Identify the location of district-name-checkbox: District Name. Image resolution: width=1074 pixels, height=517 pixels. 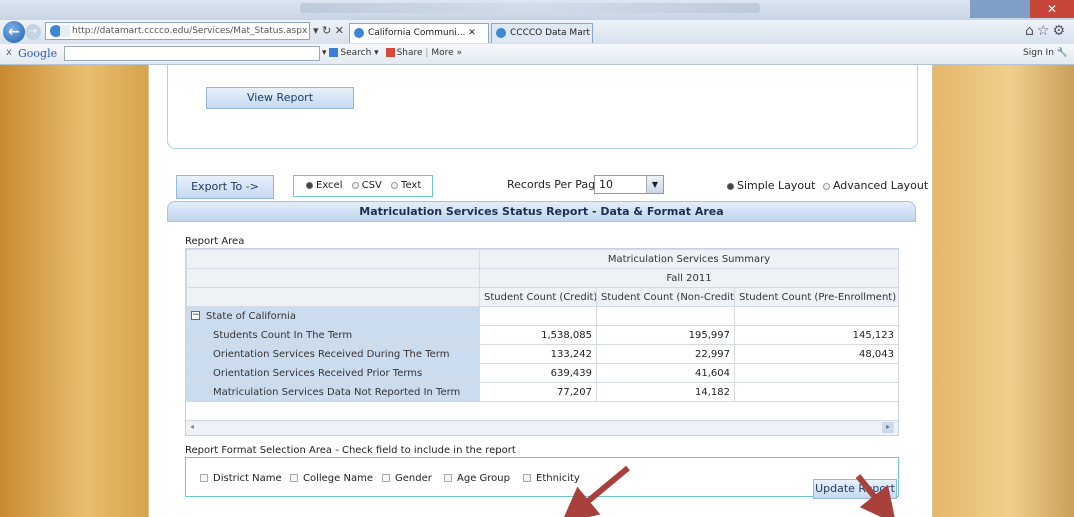
(241, 478).